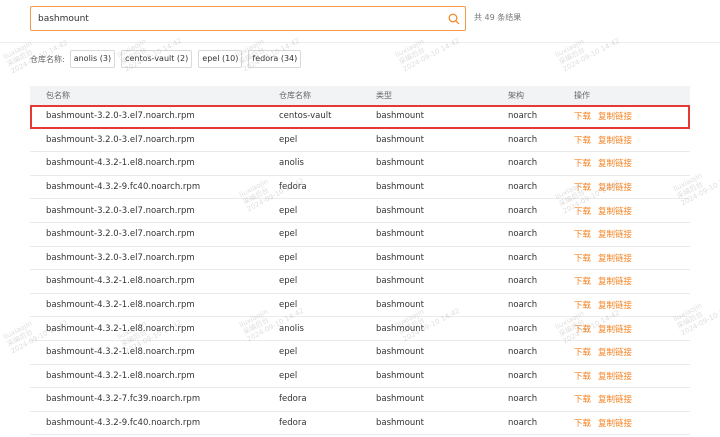 The width and height of the screenshot is (720, 437). I want to click on column-header-type: 类型, so click(384, 95).